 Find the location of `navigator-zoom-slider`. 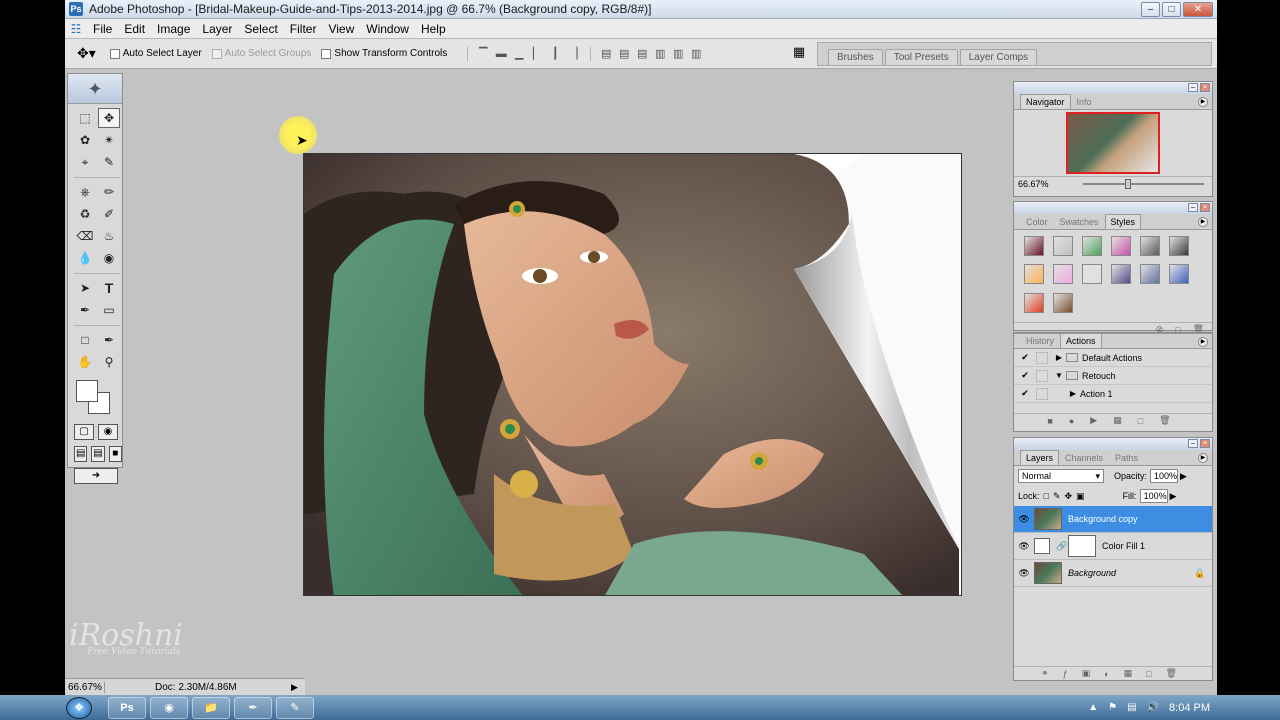

navigator-zoom-slider is located at coordinates (1143, 183).